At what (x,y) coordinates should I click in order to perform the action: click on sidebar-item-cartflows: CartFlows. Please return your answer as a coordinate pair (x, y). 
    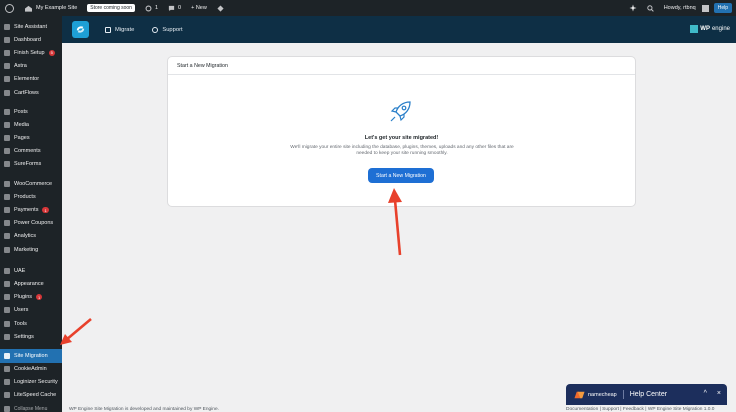
    Looking at the image, I should click on (31, 92).